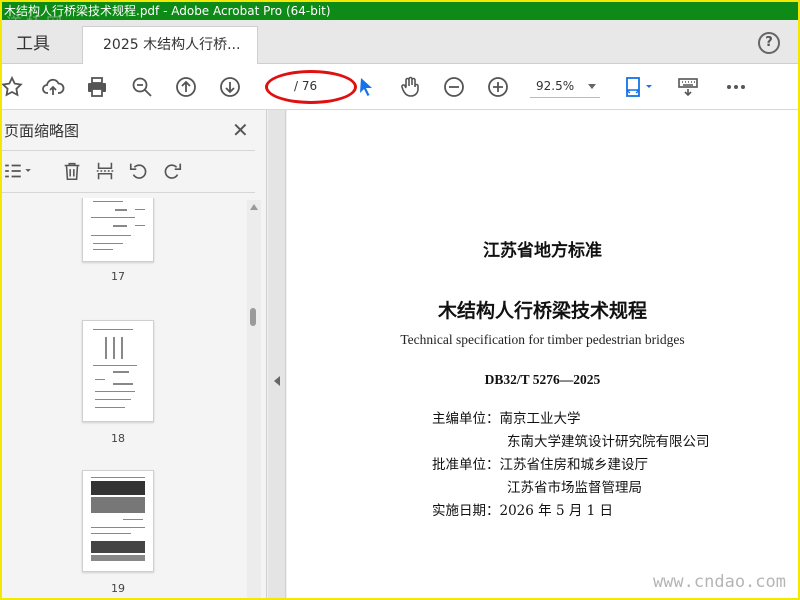 The width and height of the screenshot is (800, 600). Describe the element at coordinates (400, 42) in the screenshot. I see `tab-bar: 工具 2025 木结构人行桥... ?` at that location.